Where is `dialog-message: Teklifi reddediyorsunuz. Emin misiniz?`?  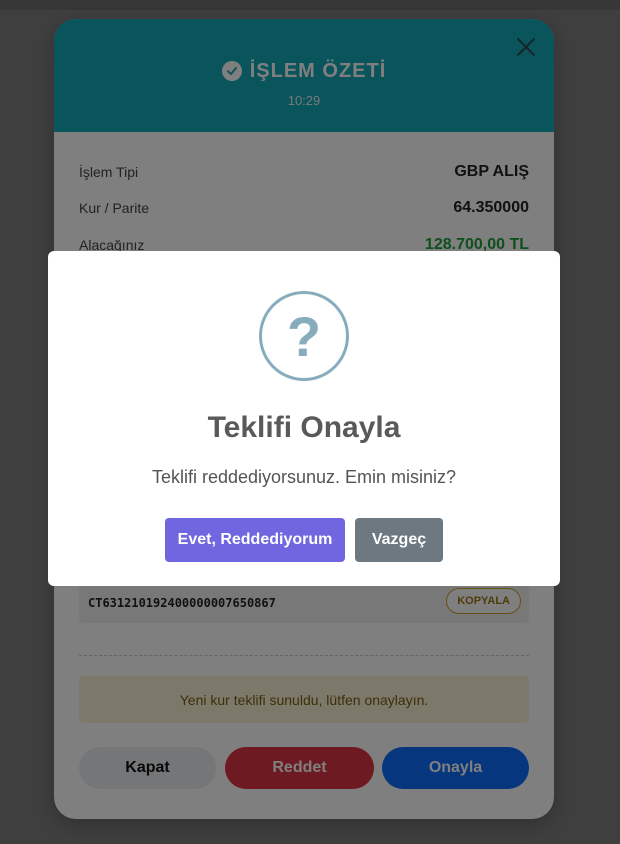 dialog-message: Teklifi reddediyorsunuz. Emin misiniz? is located at coordinates (304, 477).